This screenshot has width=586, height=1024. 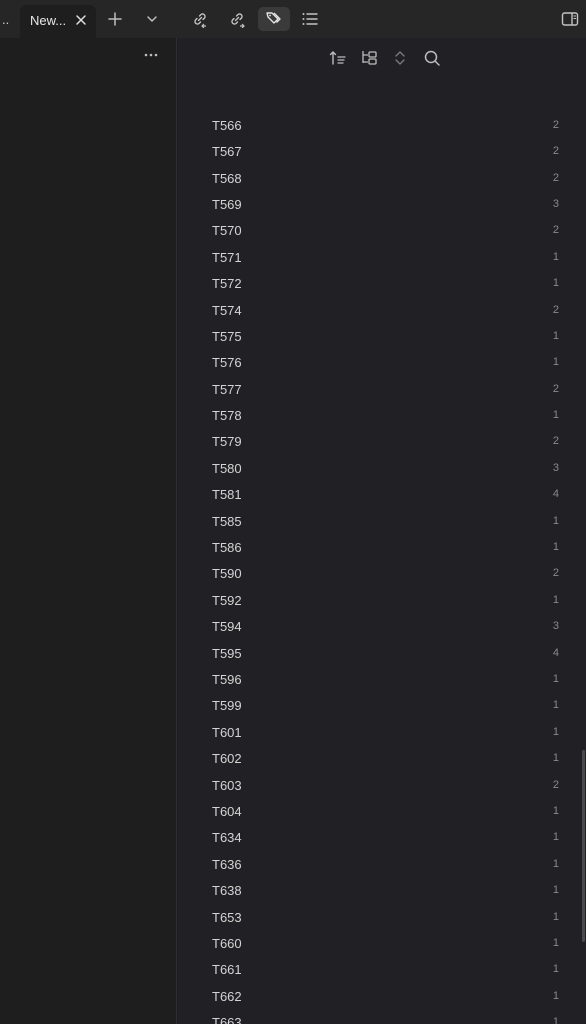 I want to click on tag-name: T662, so click(x=227, y=996).